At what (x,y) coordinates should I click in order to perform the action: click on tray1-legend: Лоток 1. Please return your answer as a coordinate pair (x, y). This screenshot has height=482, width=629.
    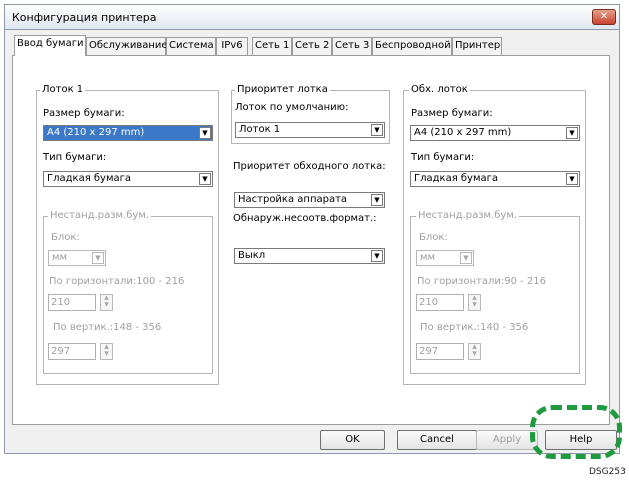
    Looking at the image, I should click on (63, 89).